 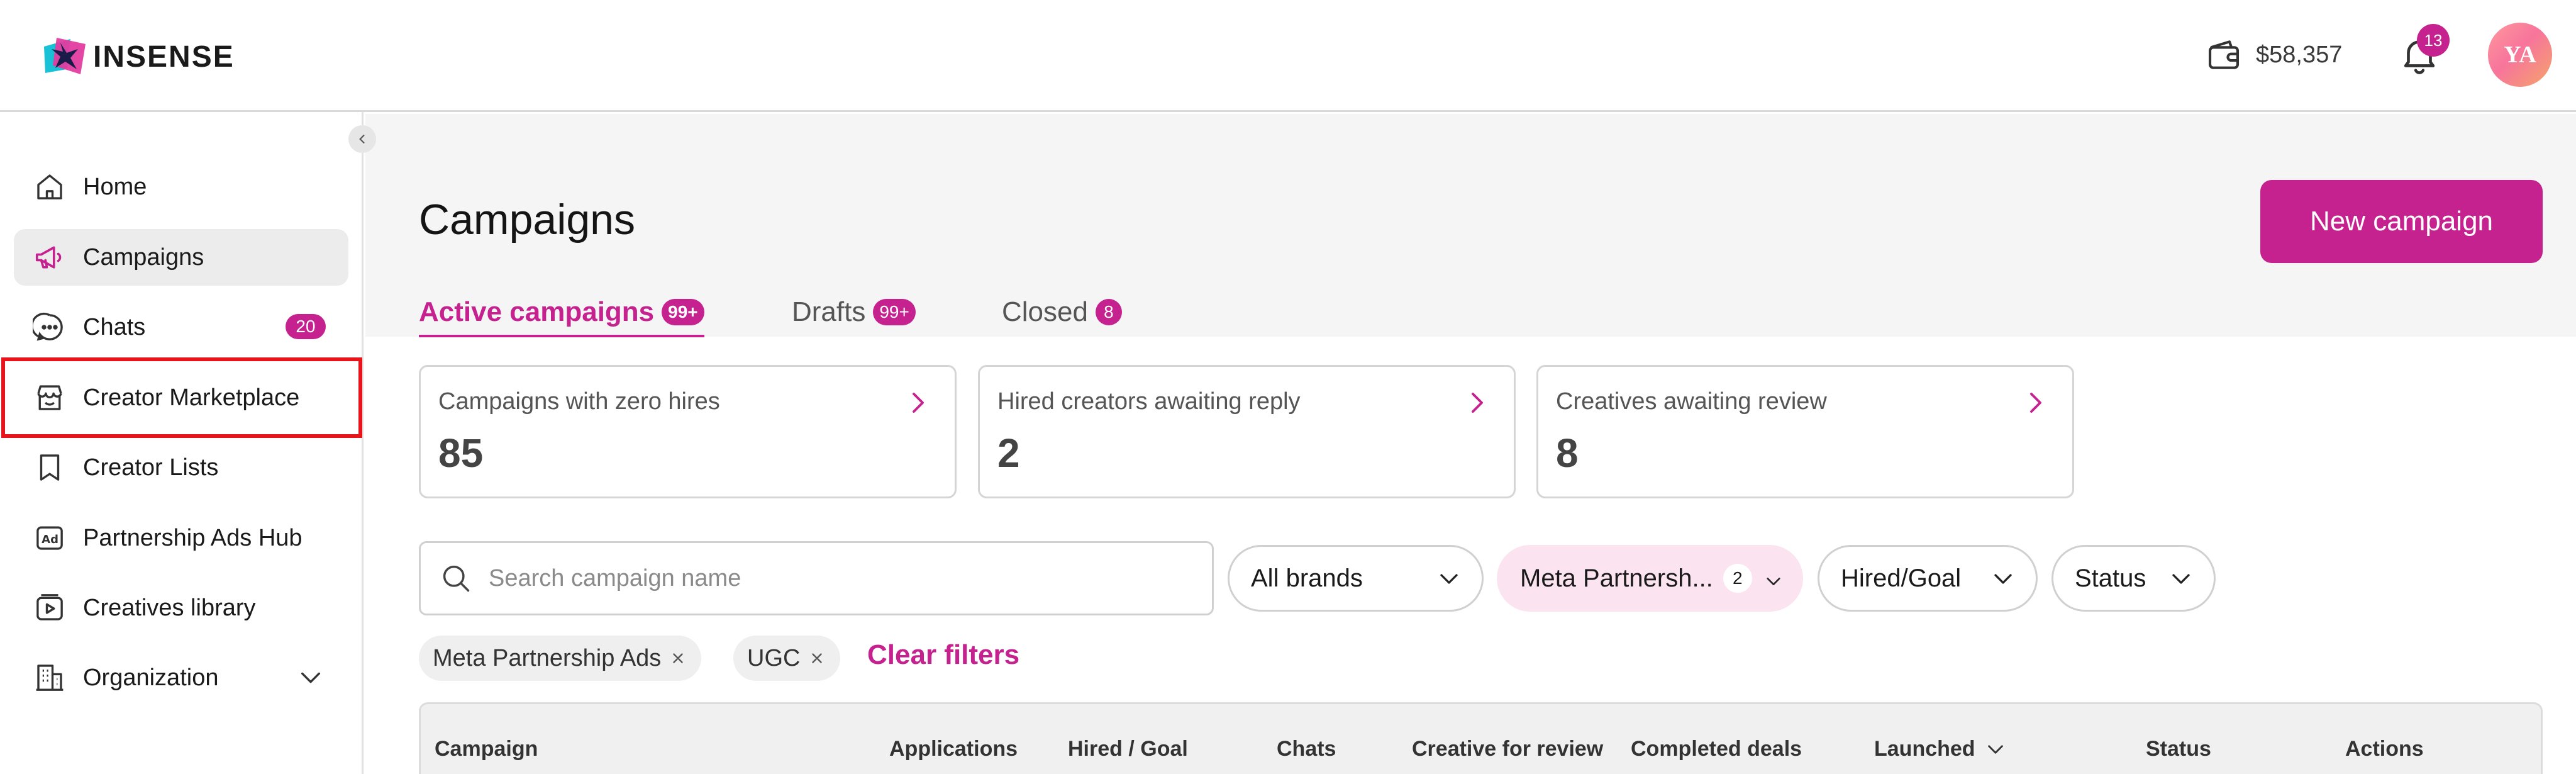 What do you see at coordinates (48, 326) in the screenshot?
I see `chat-icon` at bounding box center [48, 326].